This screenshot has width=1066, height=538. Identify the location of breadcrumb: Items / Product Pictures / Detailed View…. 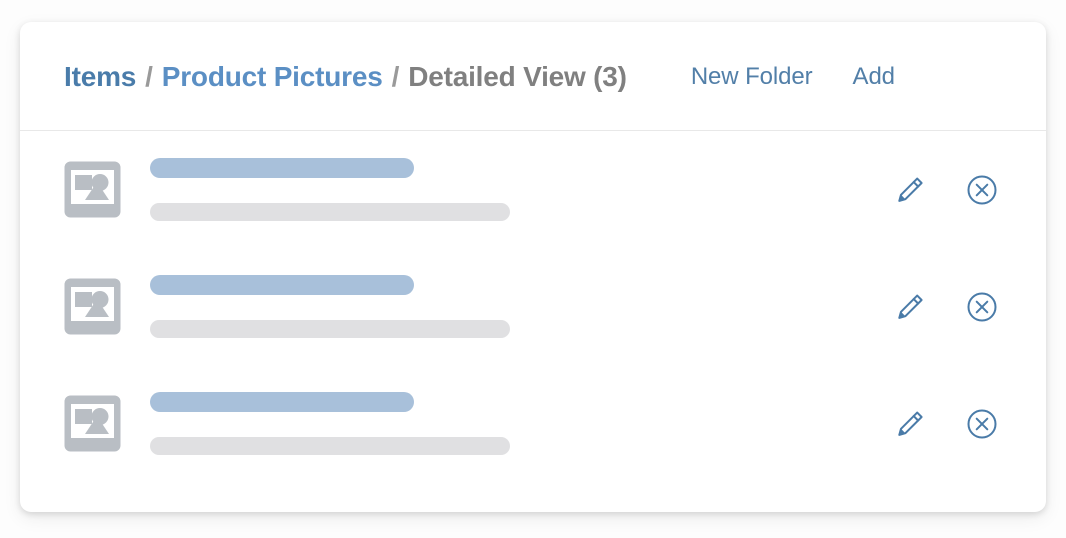
(345, 77).